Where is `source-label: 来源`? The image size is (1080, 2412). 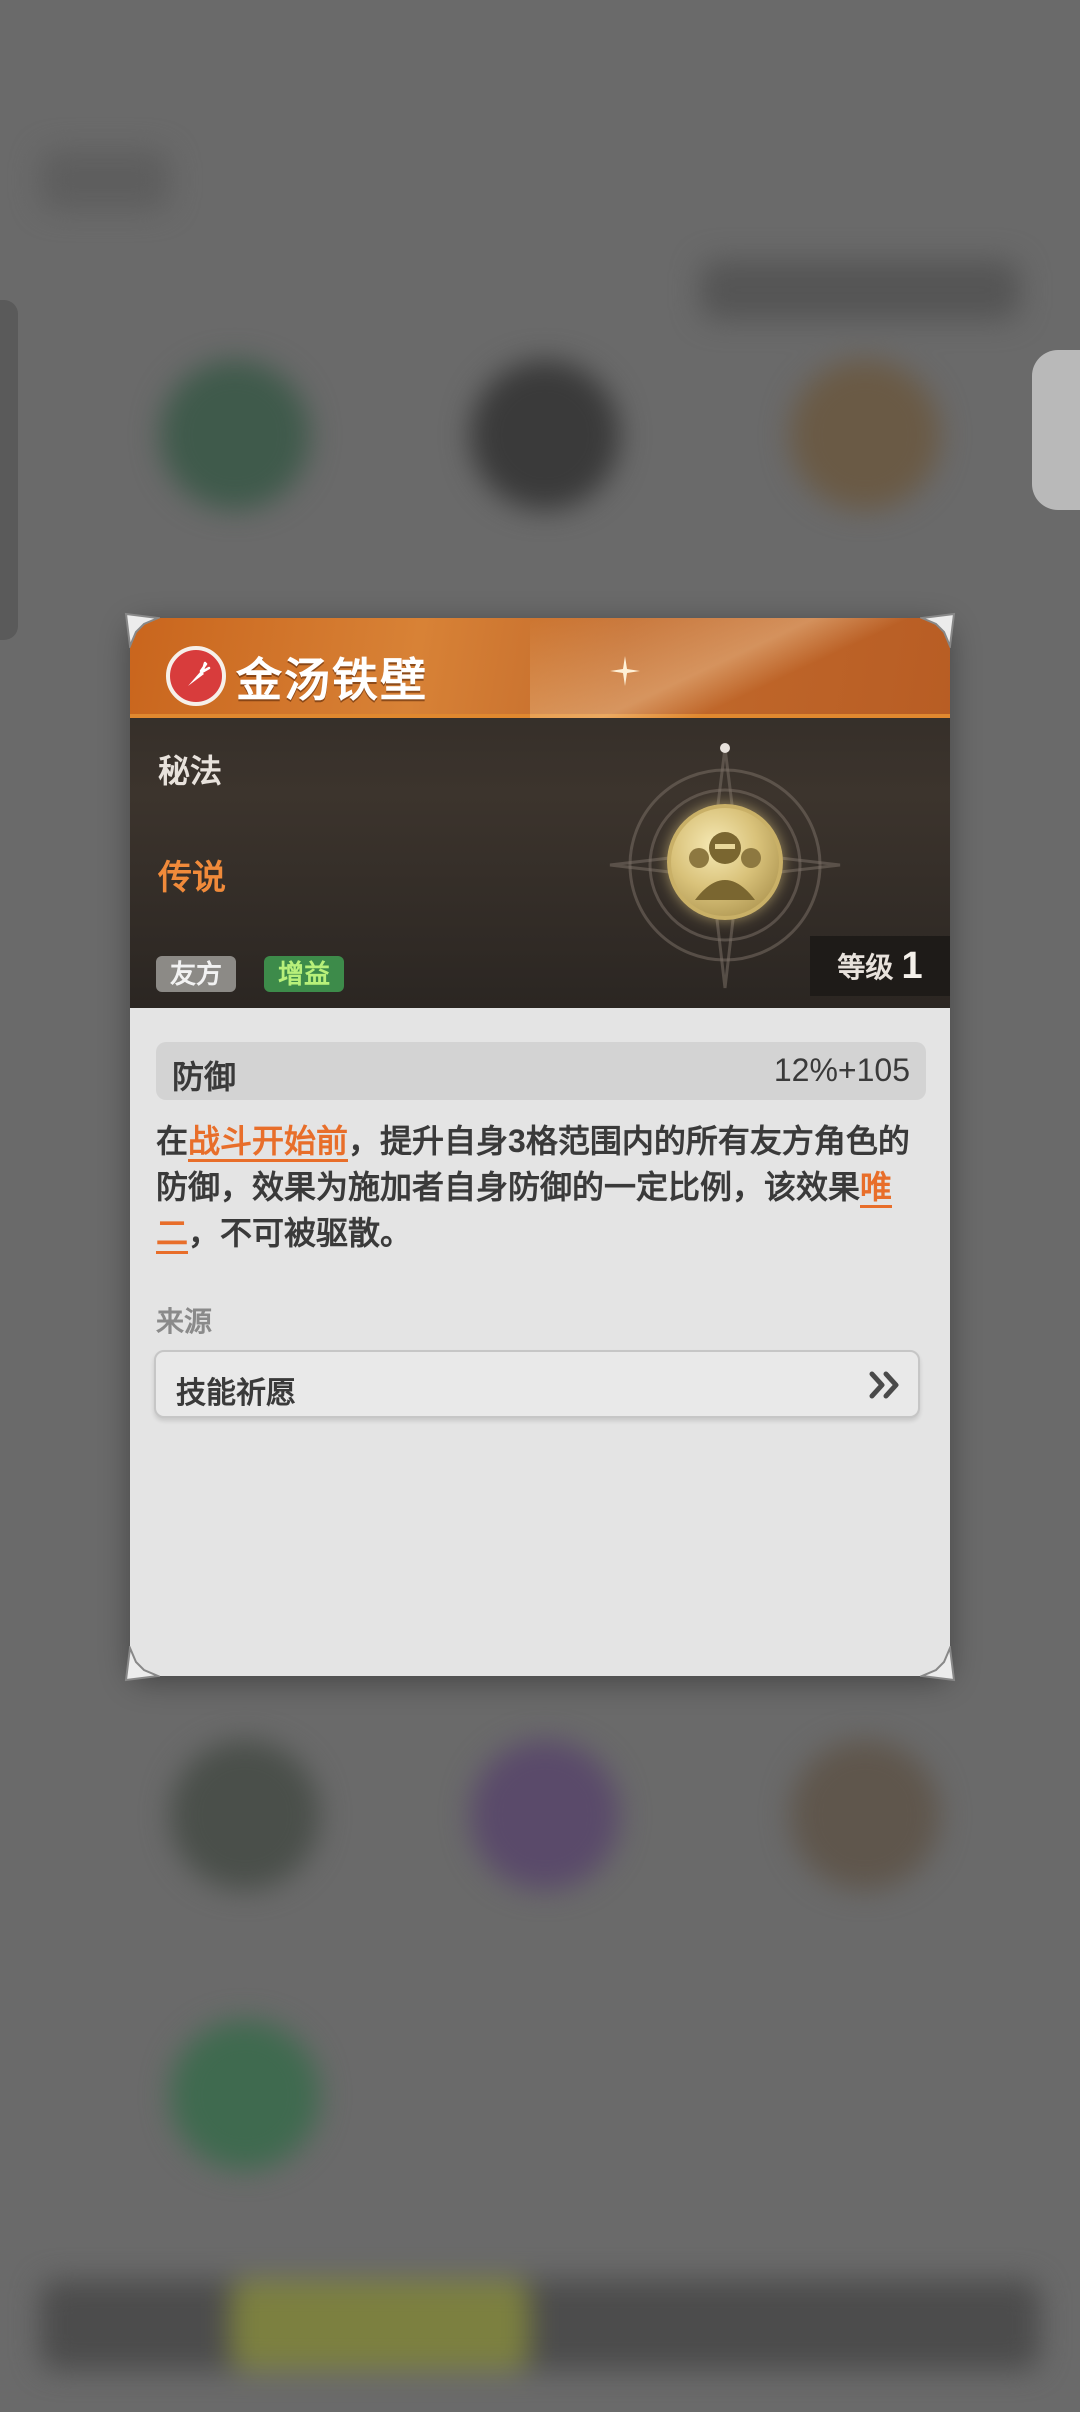
source-label: 来源 is located at coordinates (184, 1321).